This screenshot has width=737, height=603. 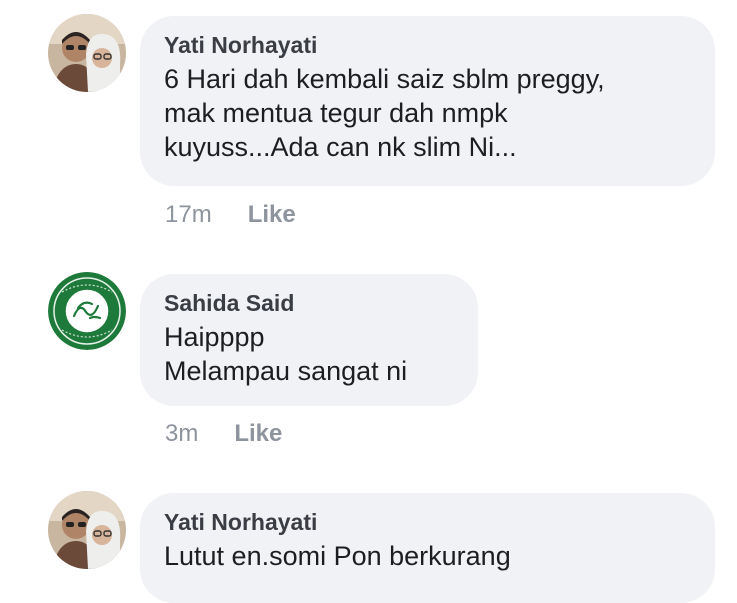 I want to click on comment-text: Lutut en.somi Pon berkurang, so click(x=337, y=556).